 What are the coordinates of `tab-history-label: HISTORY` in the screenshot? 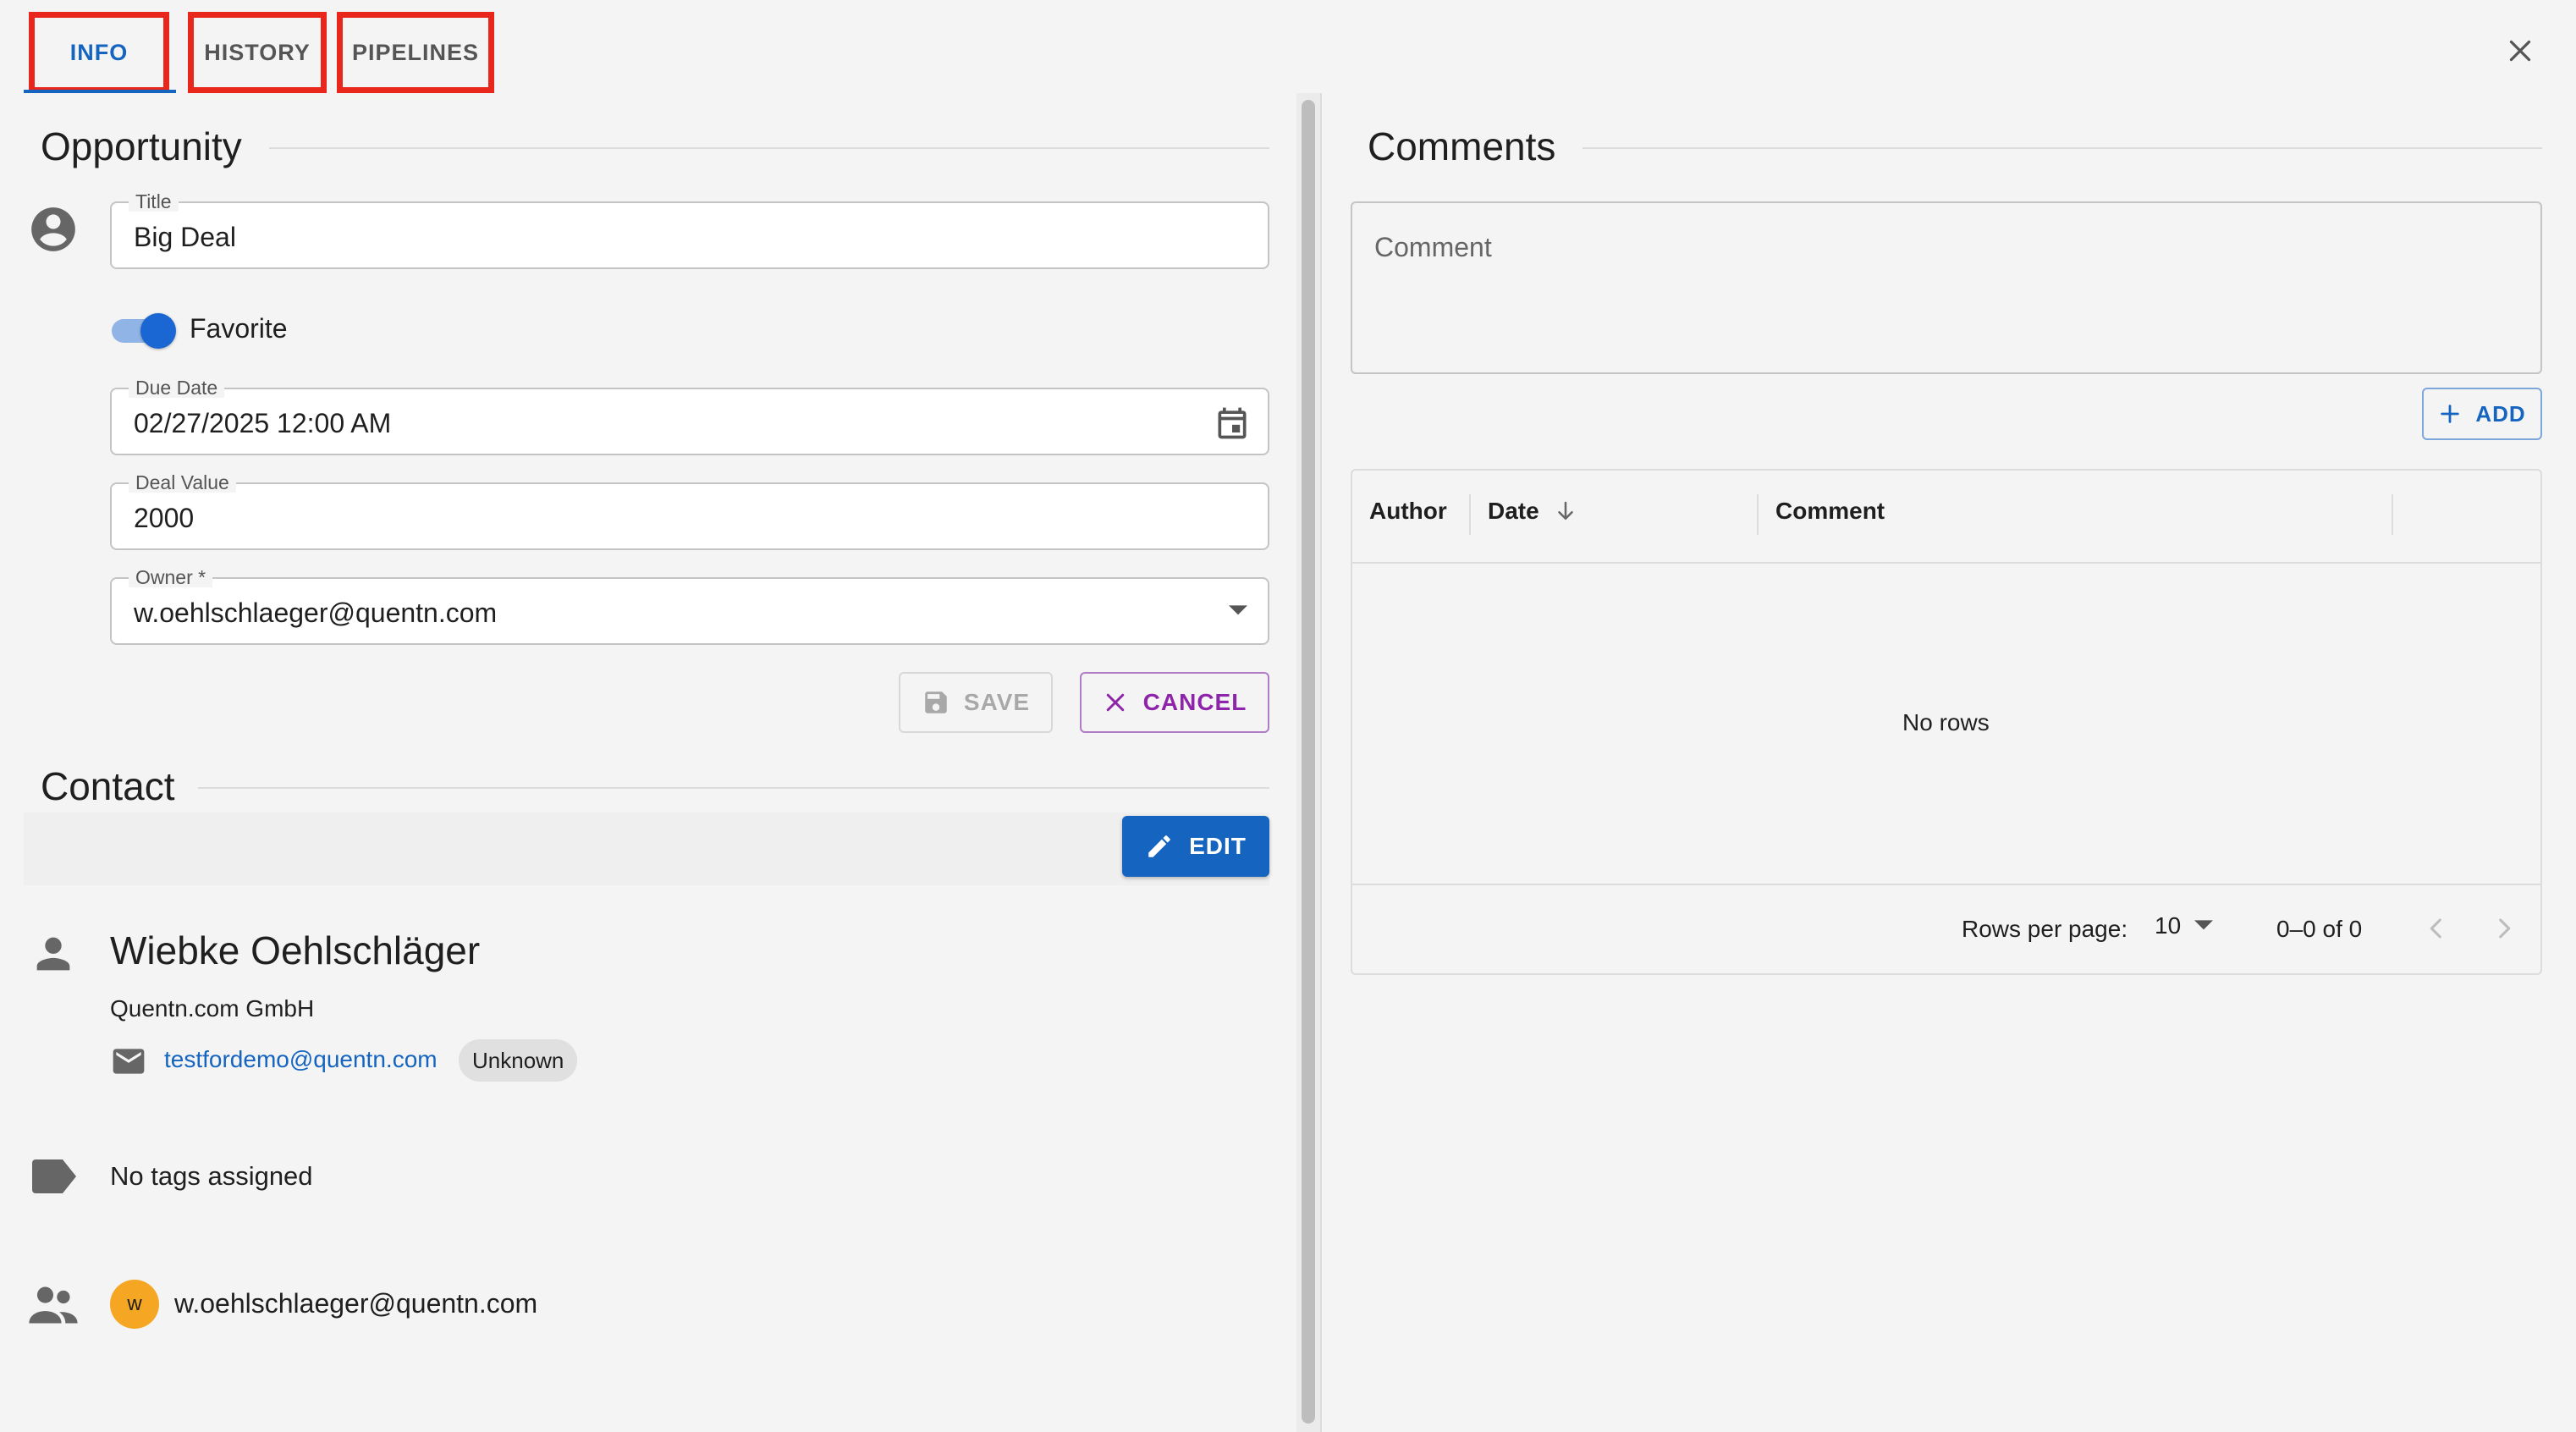 It's located at (257, 52).